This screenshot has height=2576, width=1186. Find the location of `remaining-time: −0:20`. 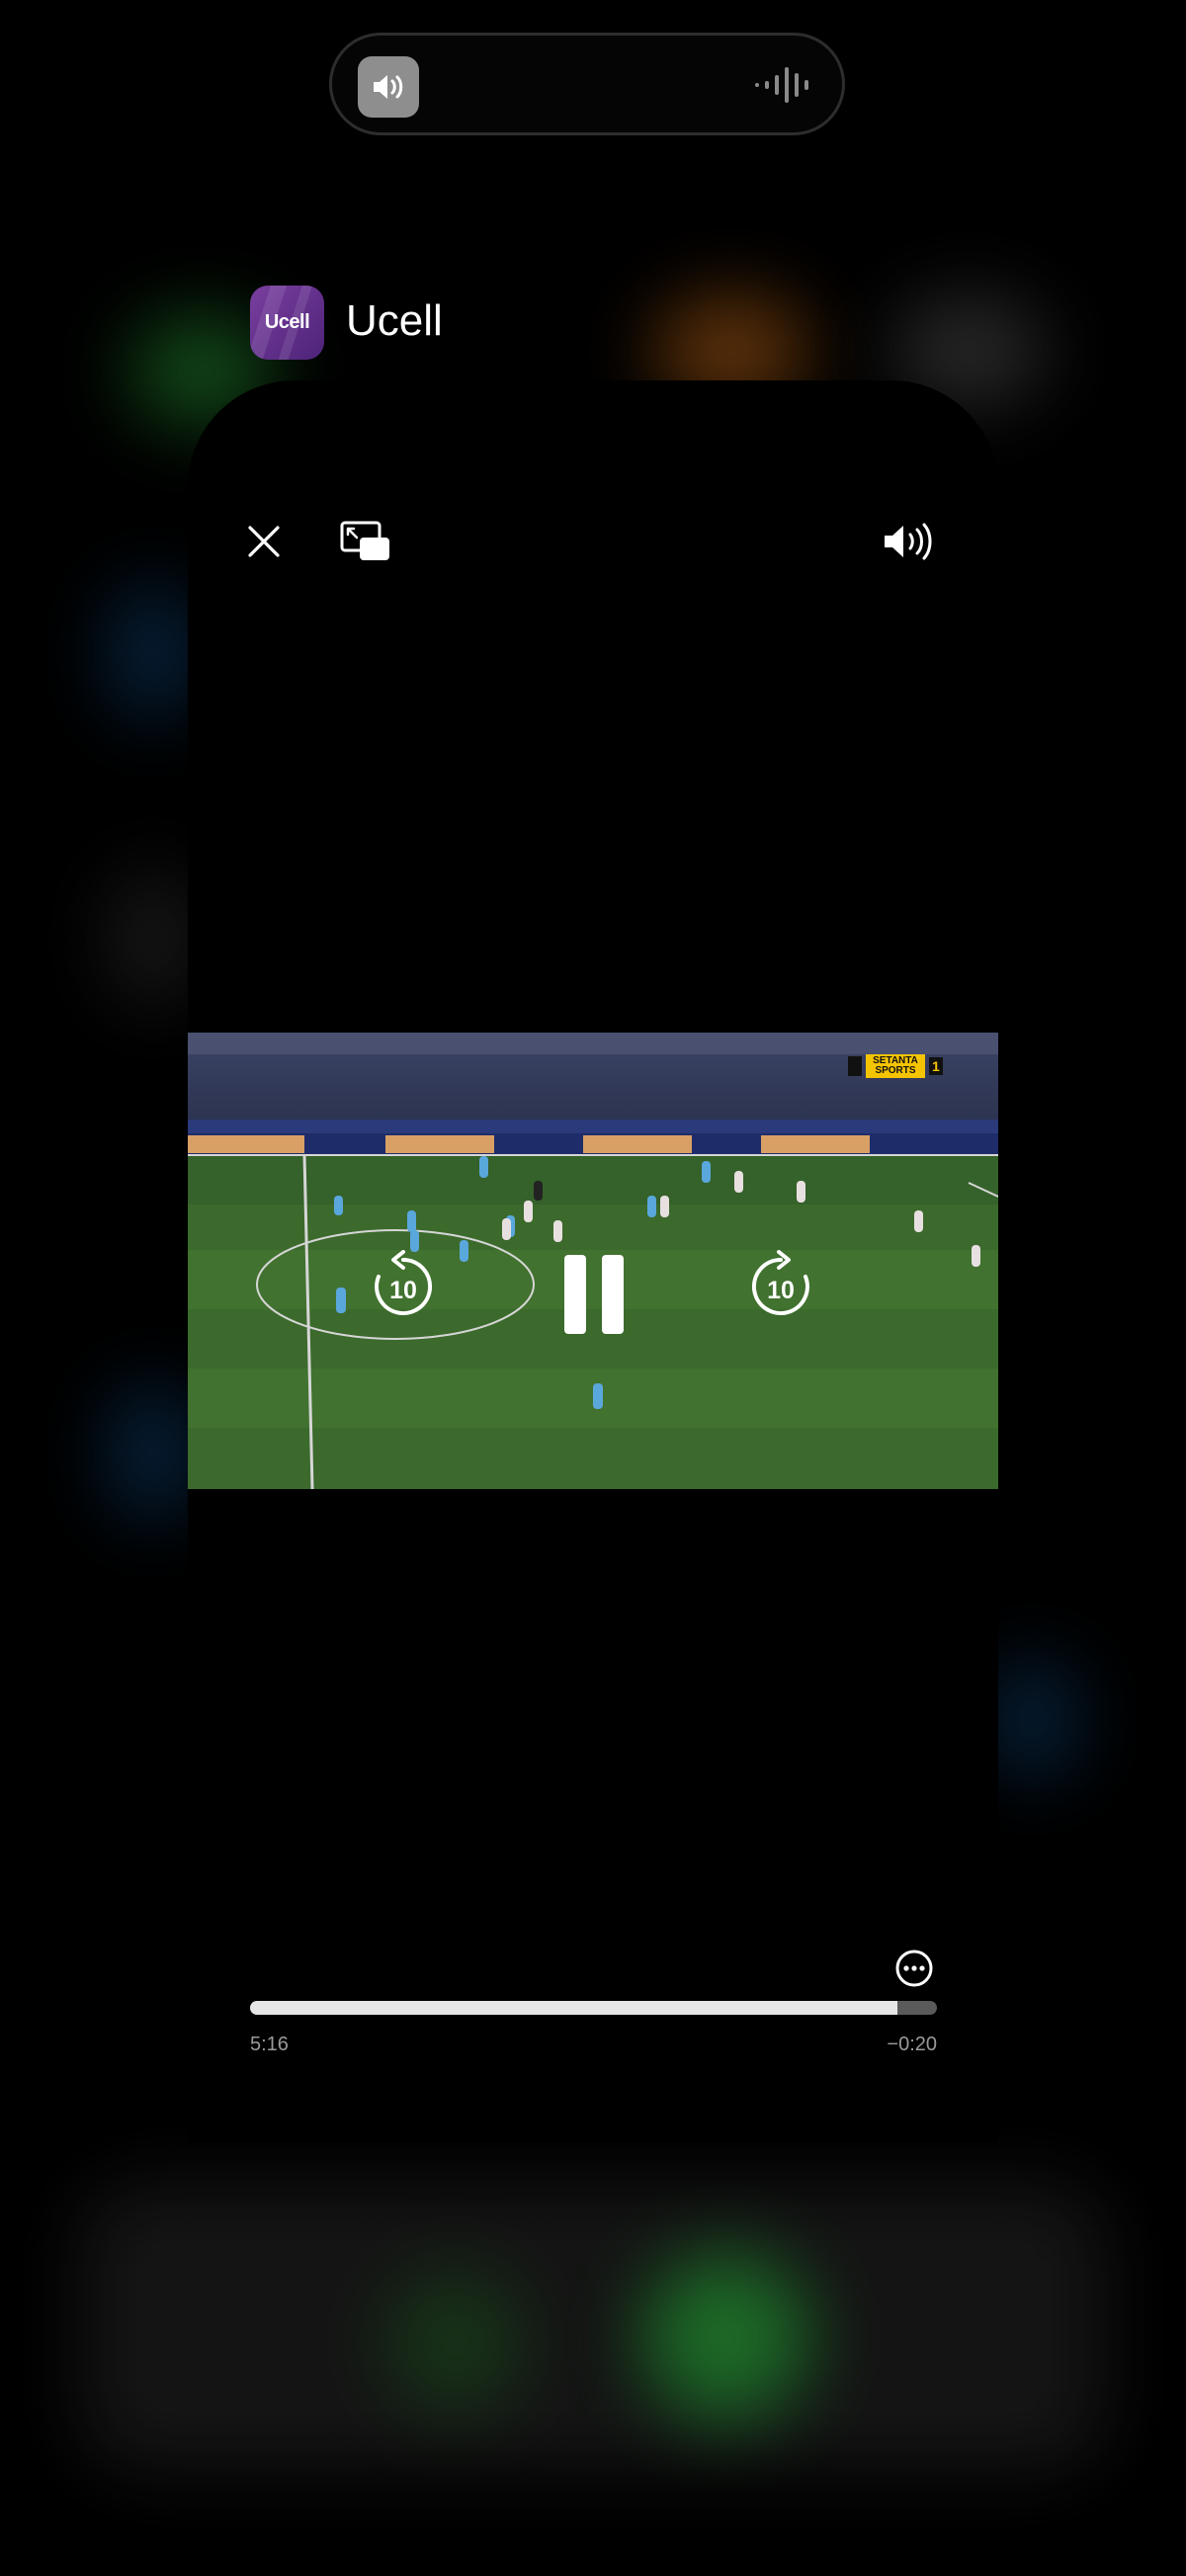

remaining-time: −0:20 is located at coordinates (912, 2044).